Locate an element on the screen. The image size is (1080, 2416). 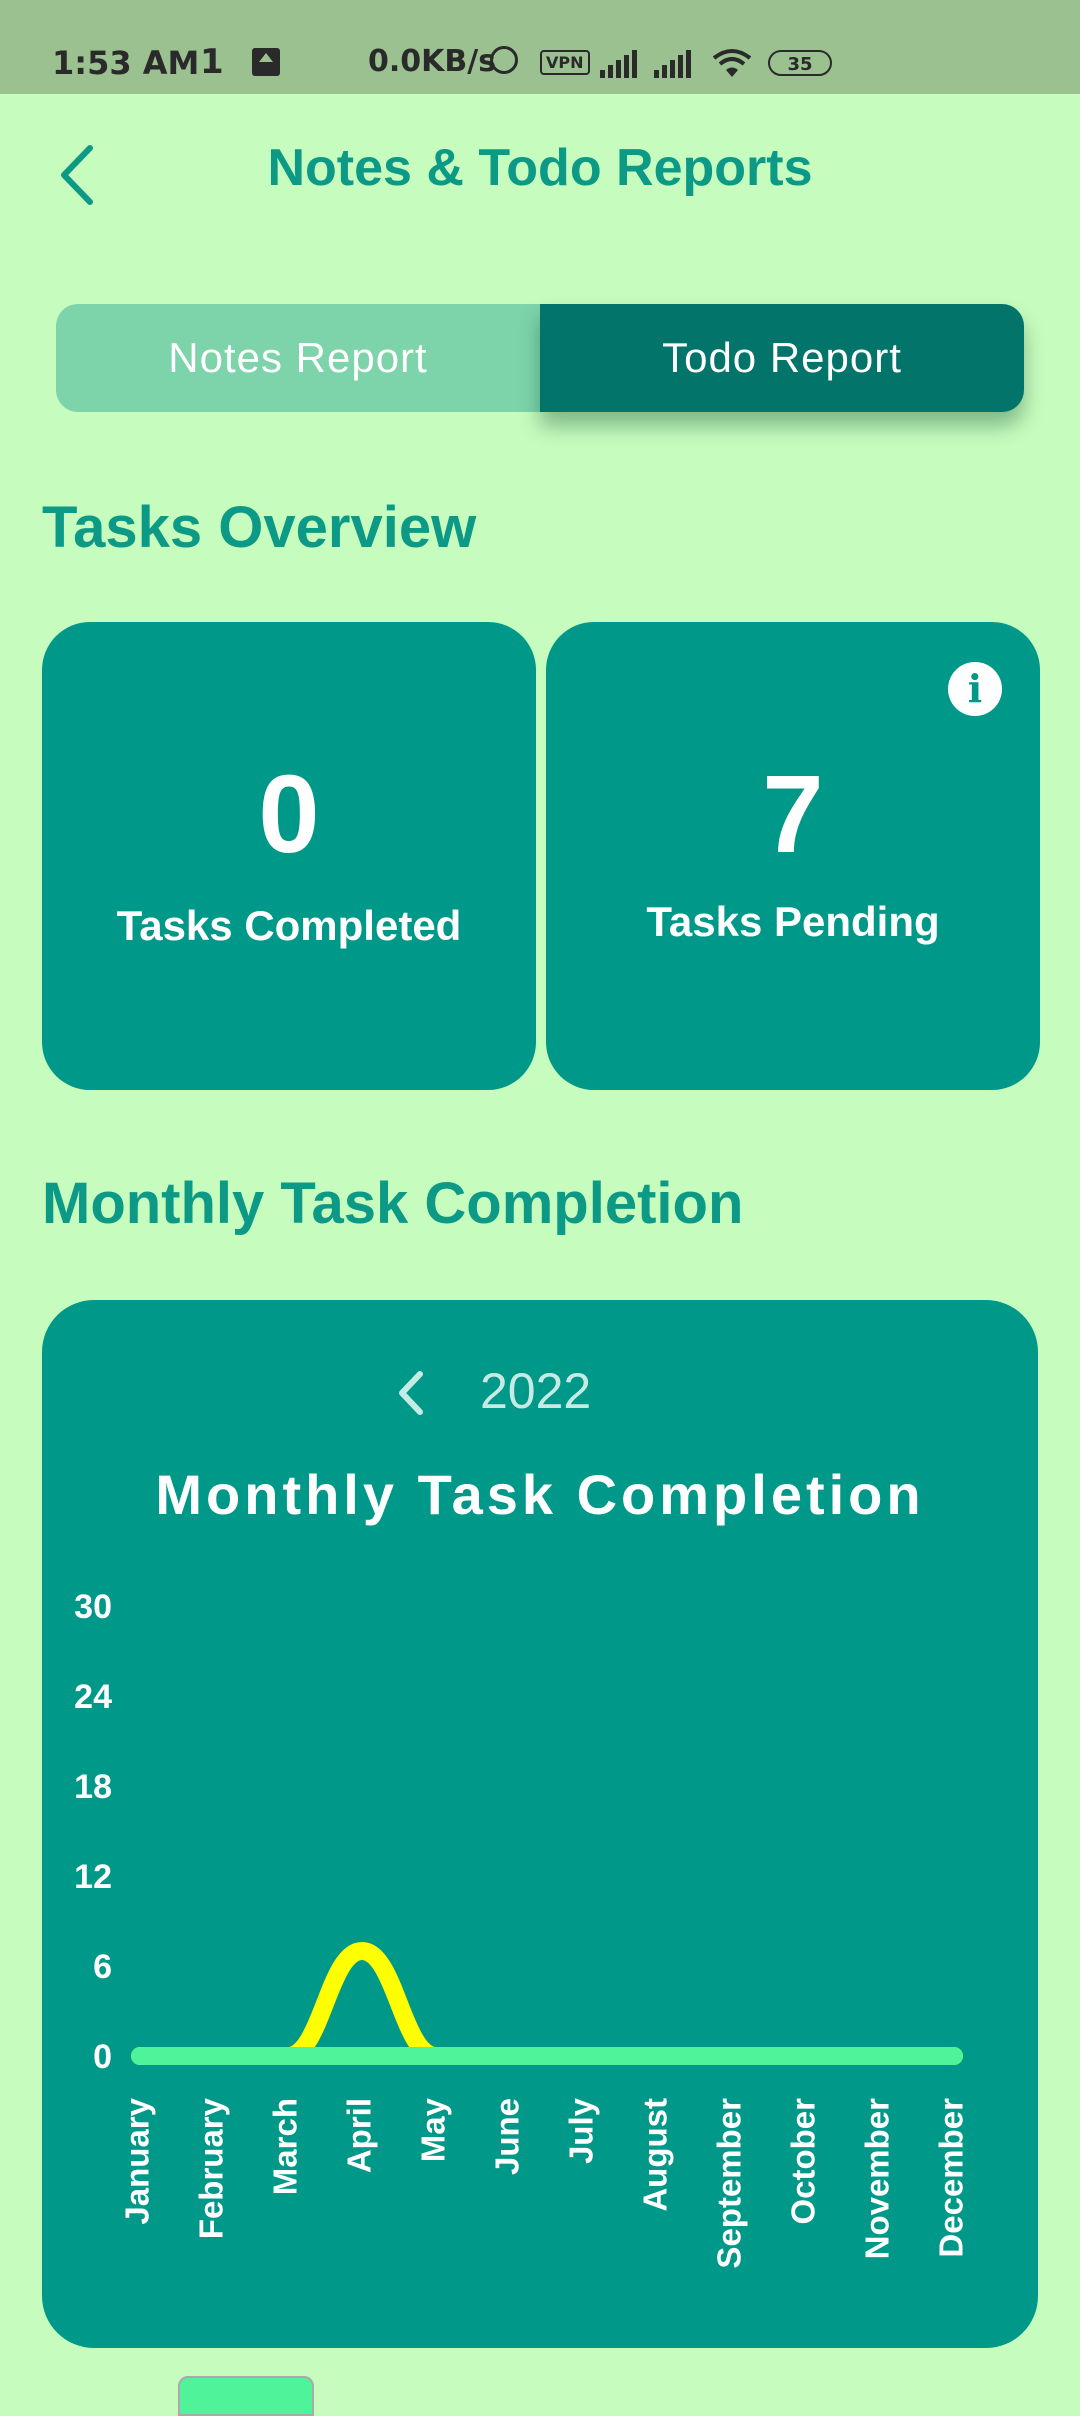
status-time: 1:53 AM is located at coordinates (126, 63).